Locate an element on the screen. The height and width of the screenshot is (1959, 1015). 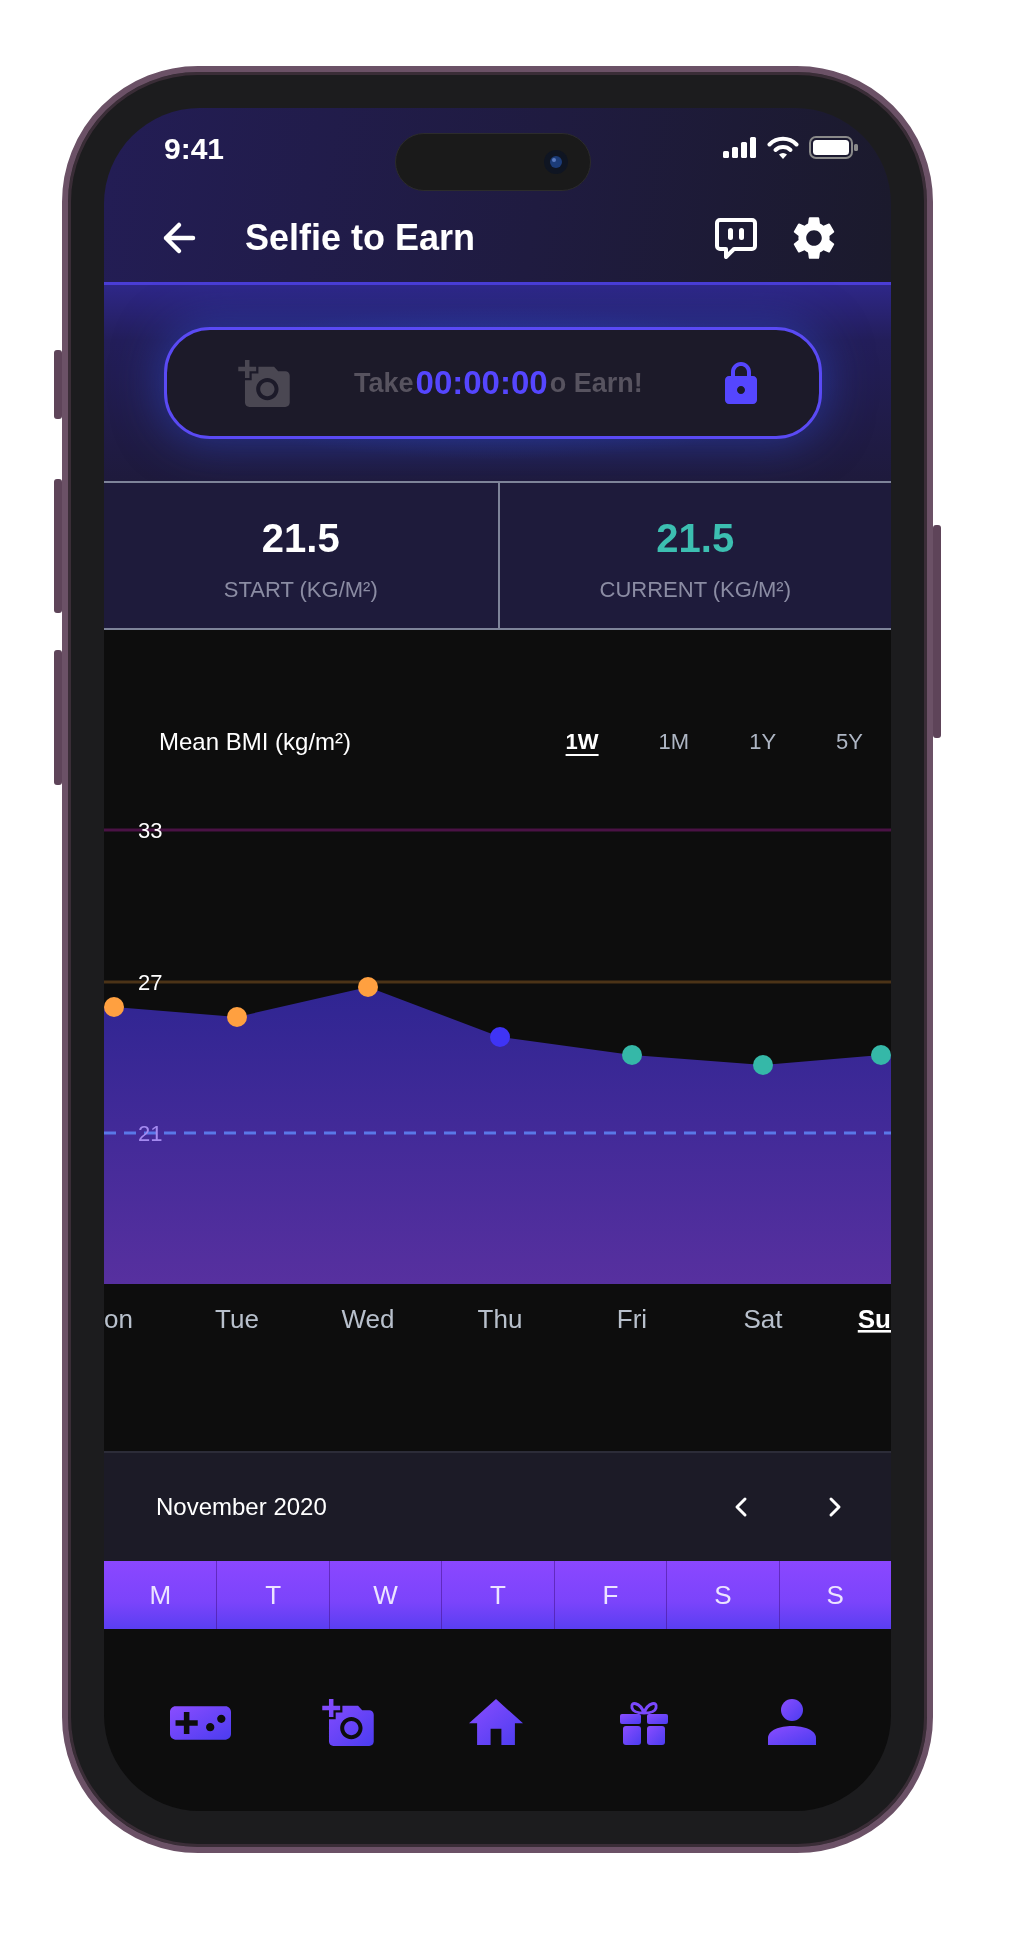
settings-icon is located at coordinates (814, 238).